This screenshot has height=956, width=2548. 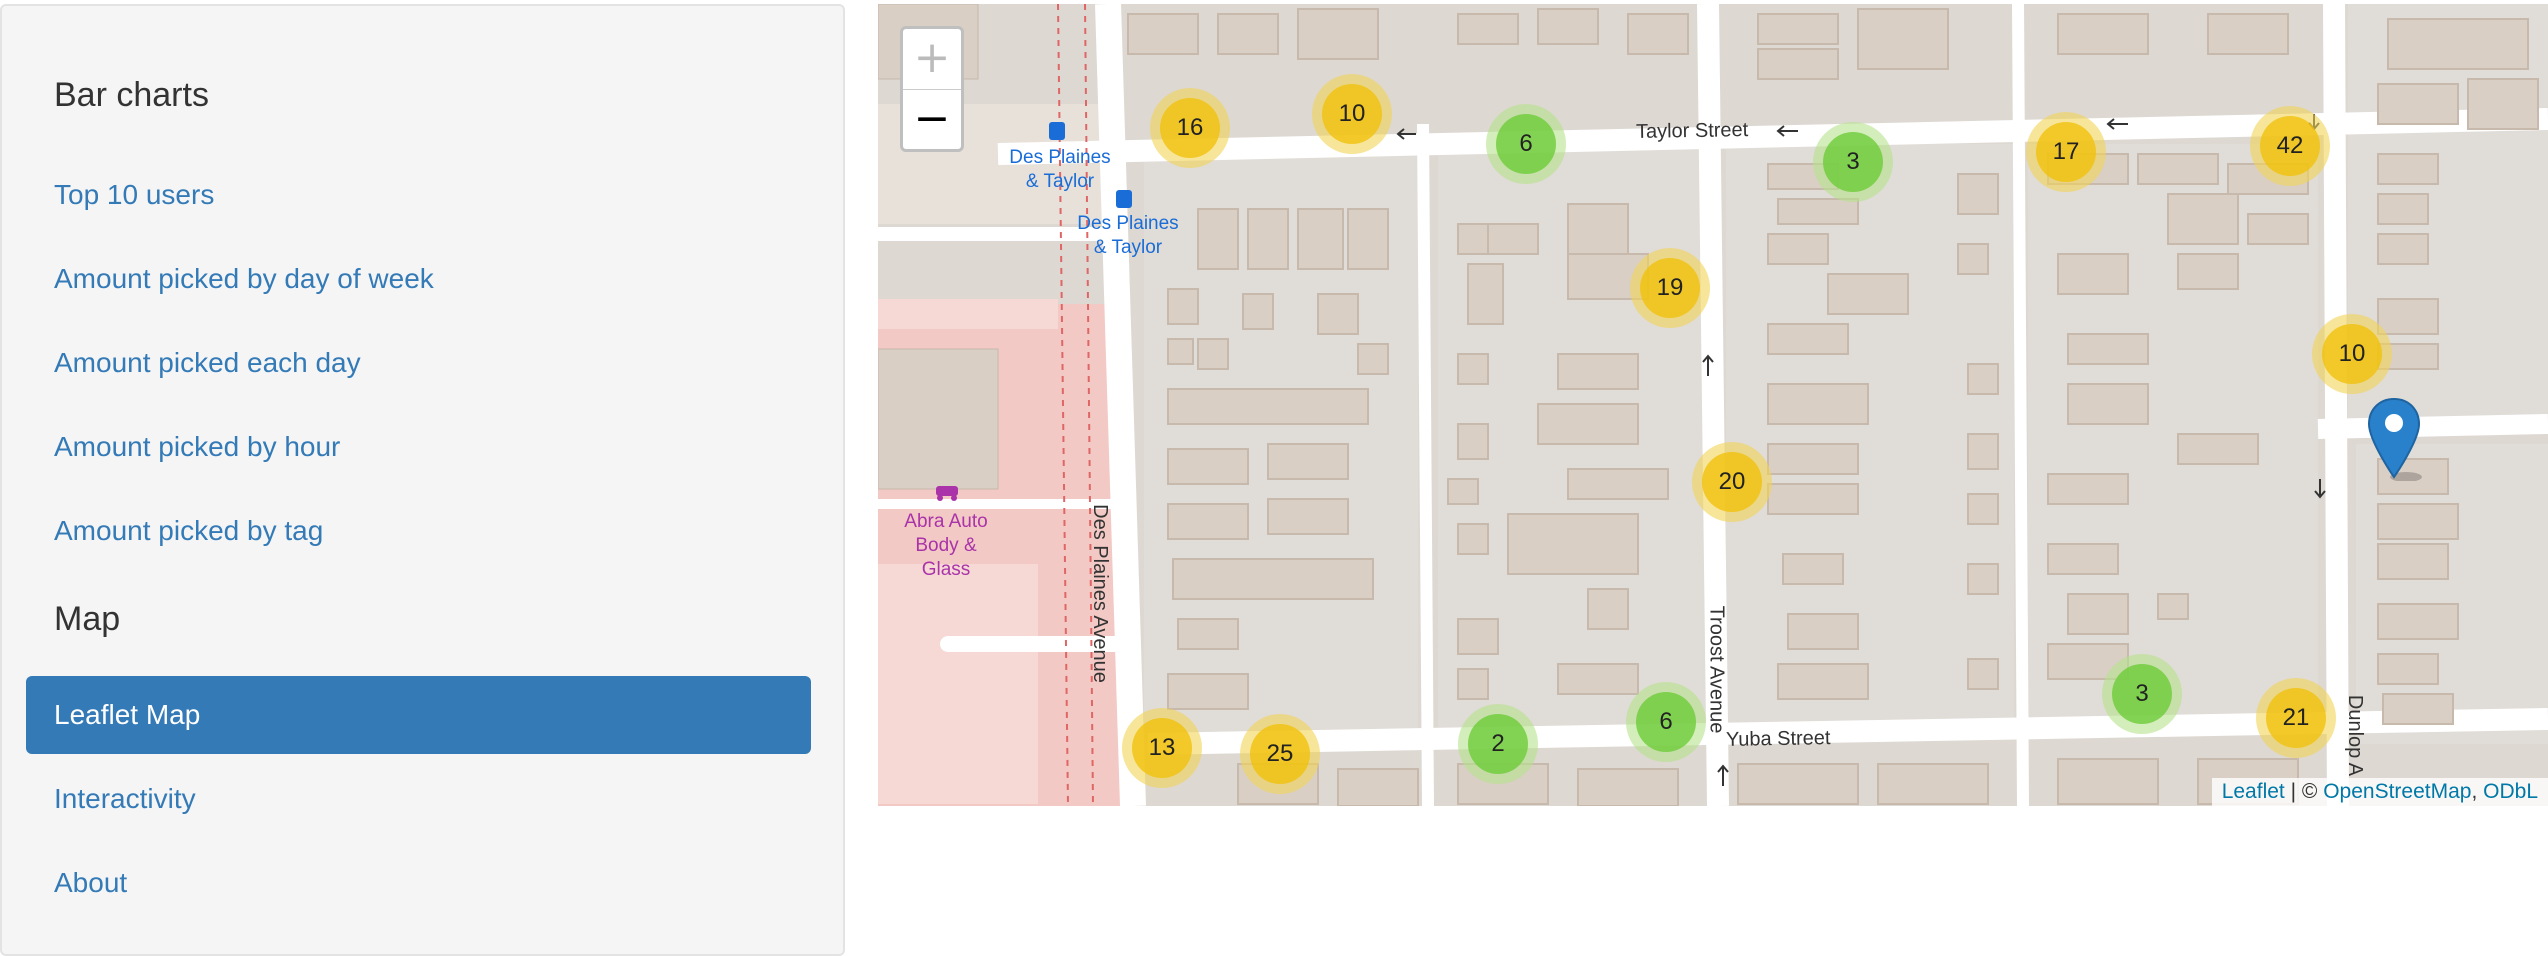 I want to click on zoom-out-button: −, so click(x=932, y=119).